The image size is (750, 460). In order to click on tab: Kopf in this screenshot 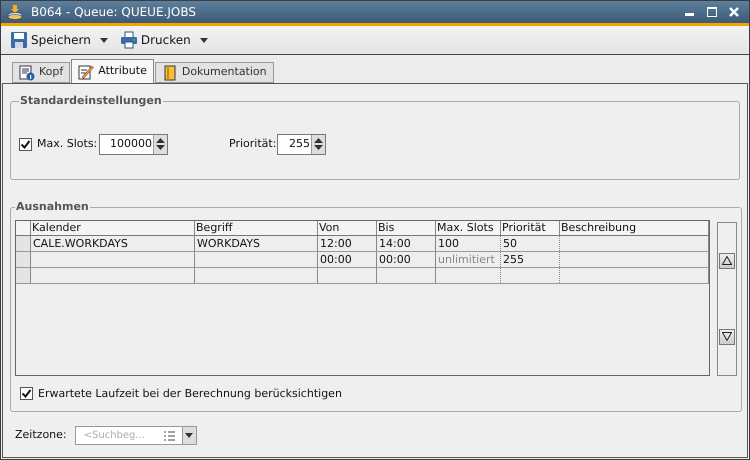, I will do `click(41, 72)`.